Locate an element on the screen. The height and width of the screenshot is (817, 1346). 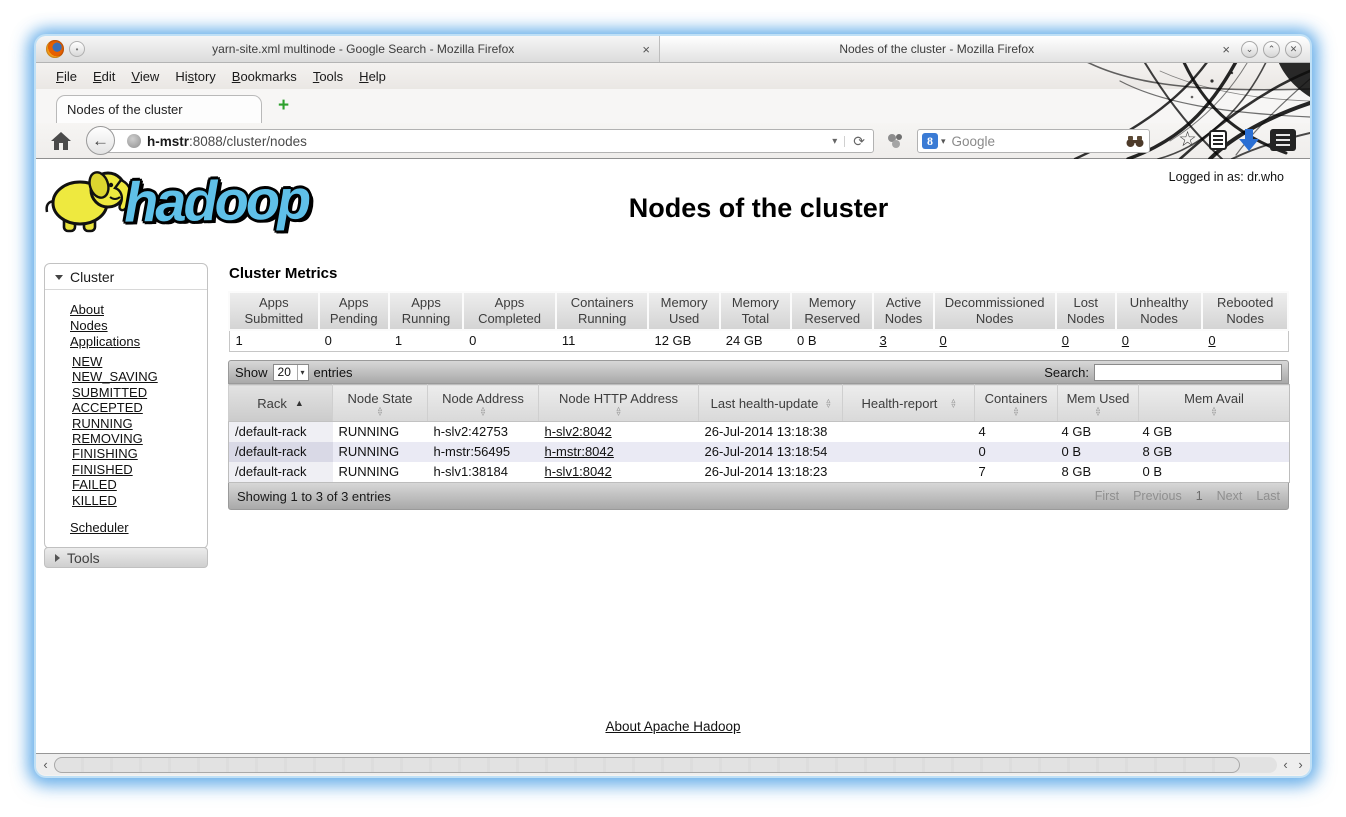
menu-bookmarks: Bookmarks is located at coordinates (264, 76).